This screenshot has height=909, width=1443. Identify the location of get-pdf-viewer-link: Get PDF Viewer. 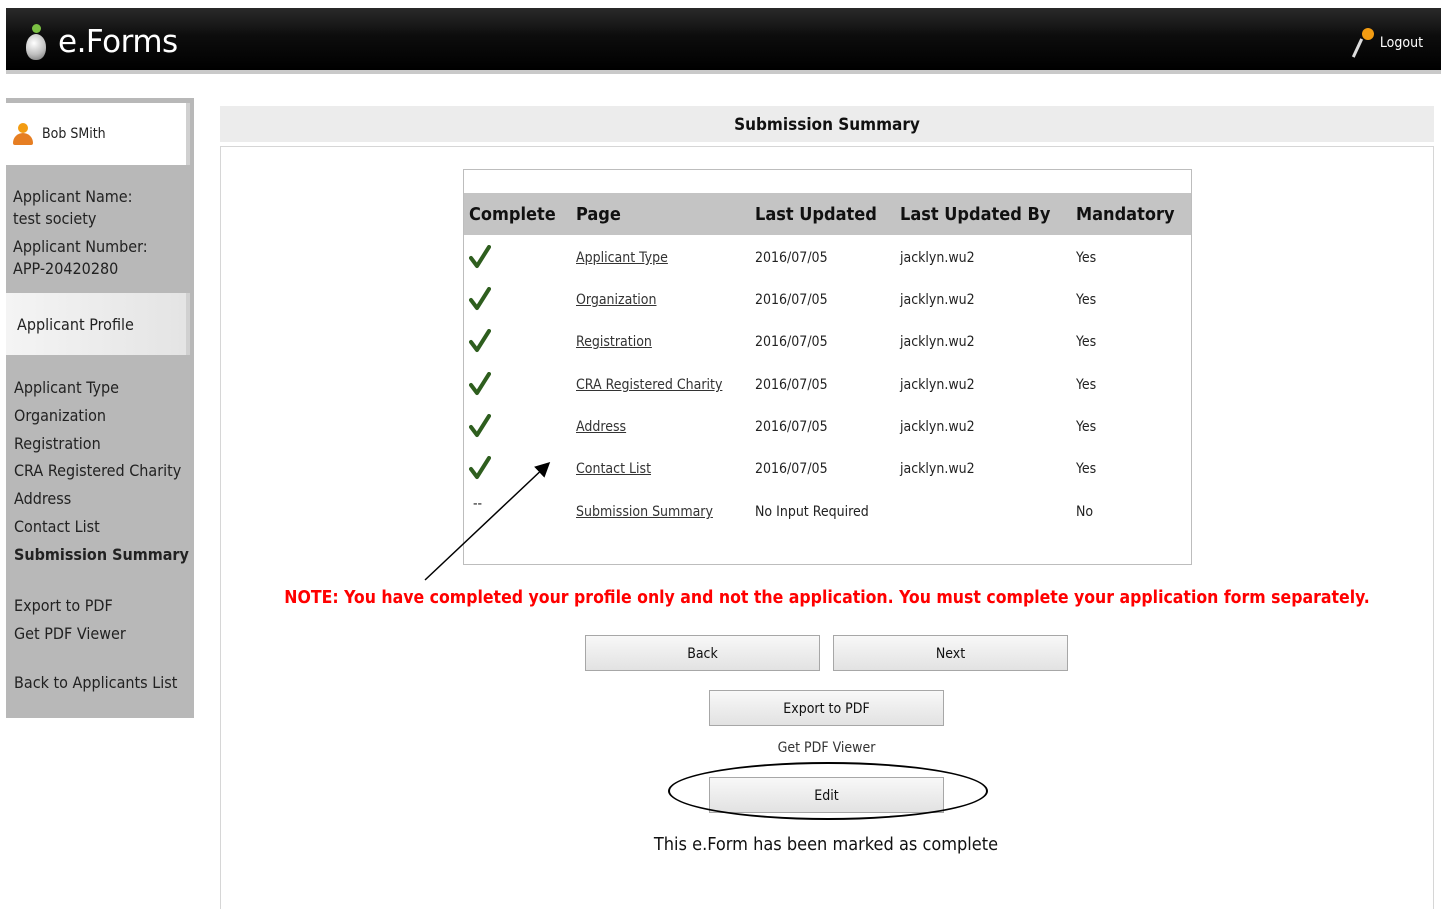
(826, 748).